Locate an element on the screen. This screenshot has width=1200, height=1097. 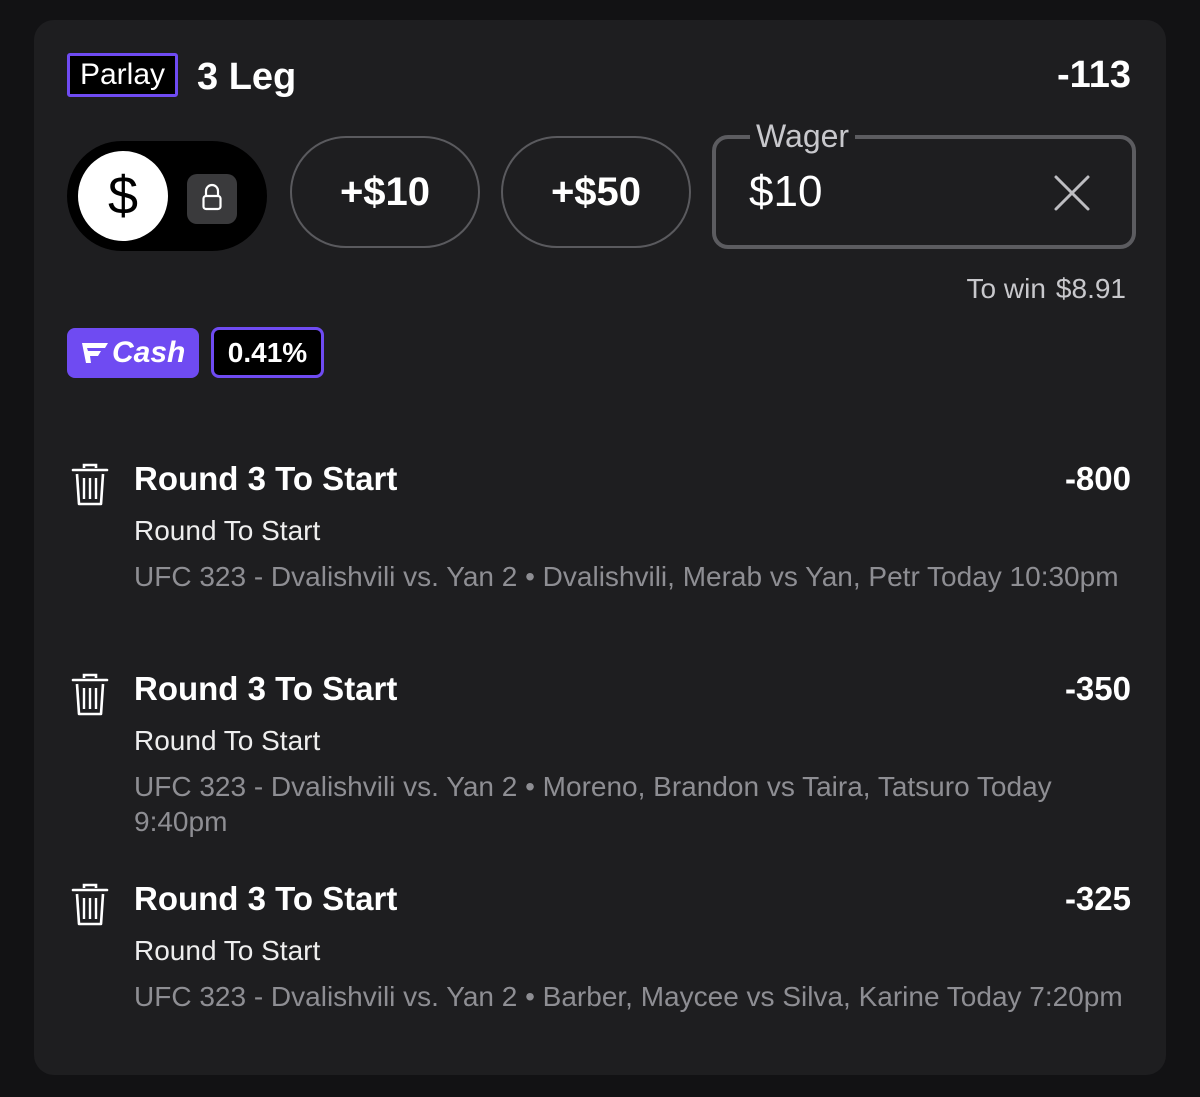
fcash-label: Cash is located at coordinates (149, 352).